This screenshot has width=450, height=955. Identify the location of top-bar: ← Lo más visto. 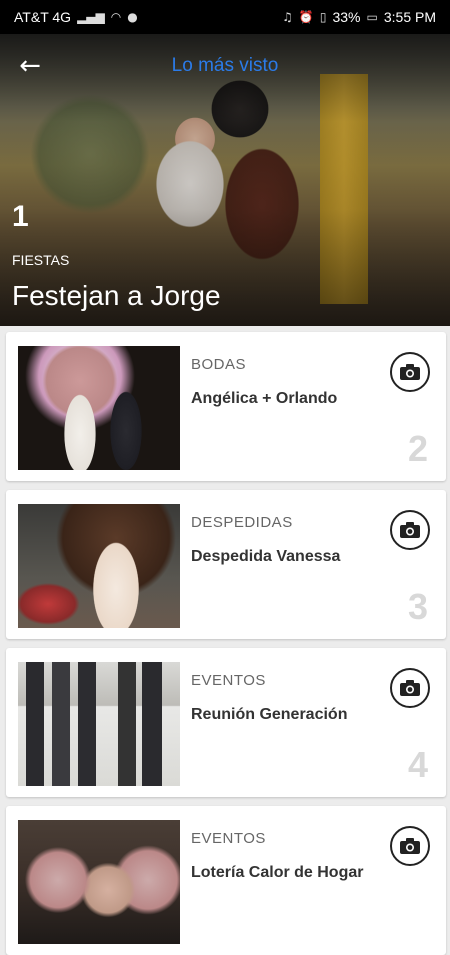
(225, 66).